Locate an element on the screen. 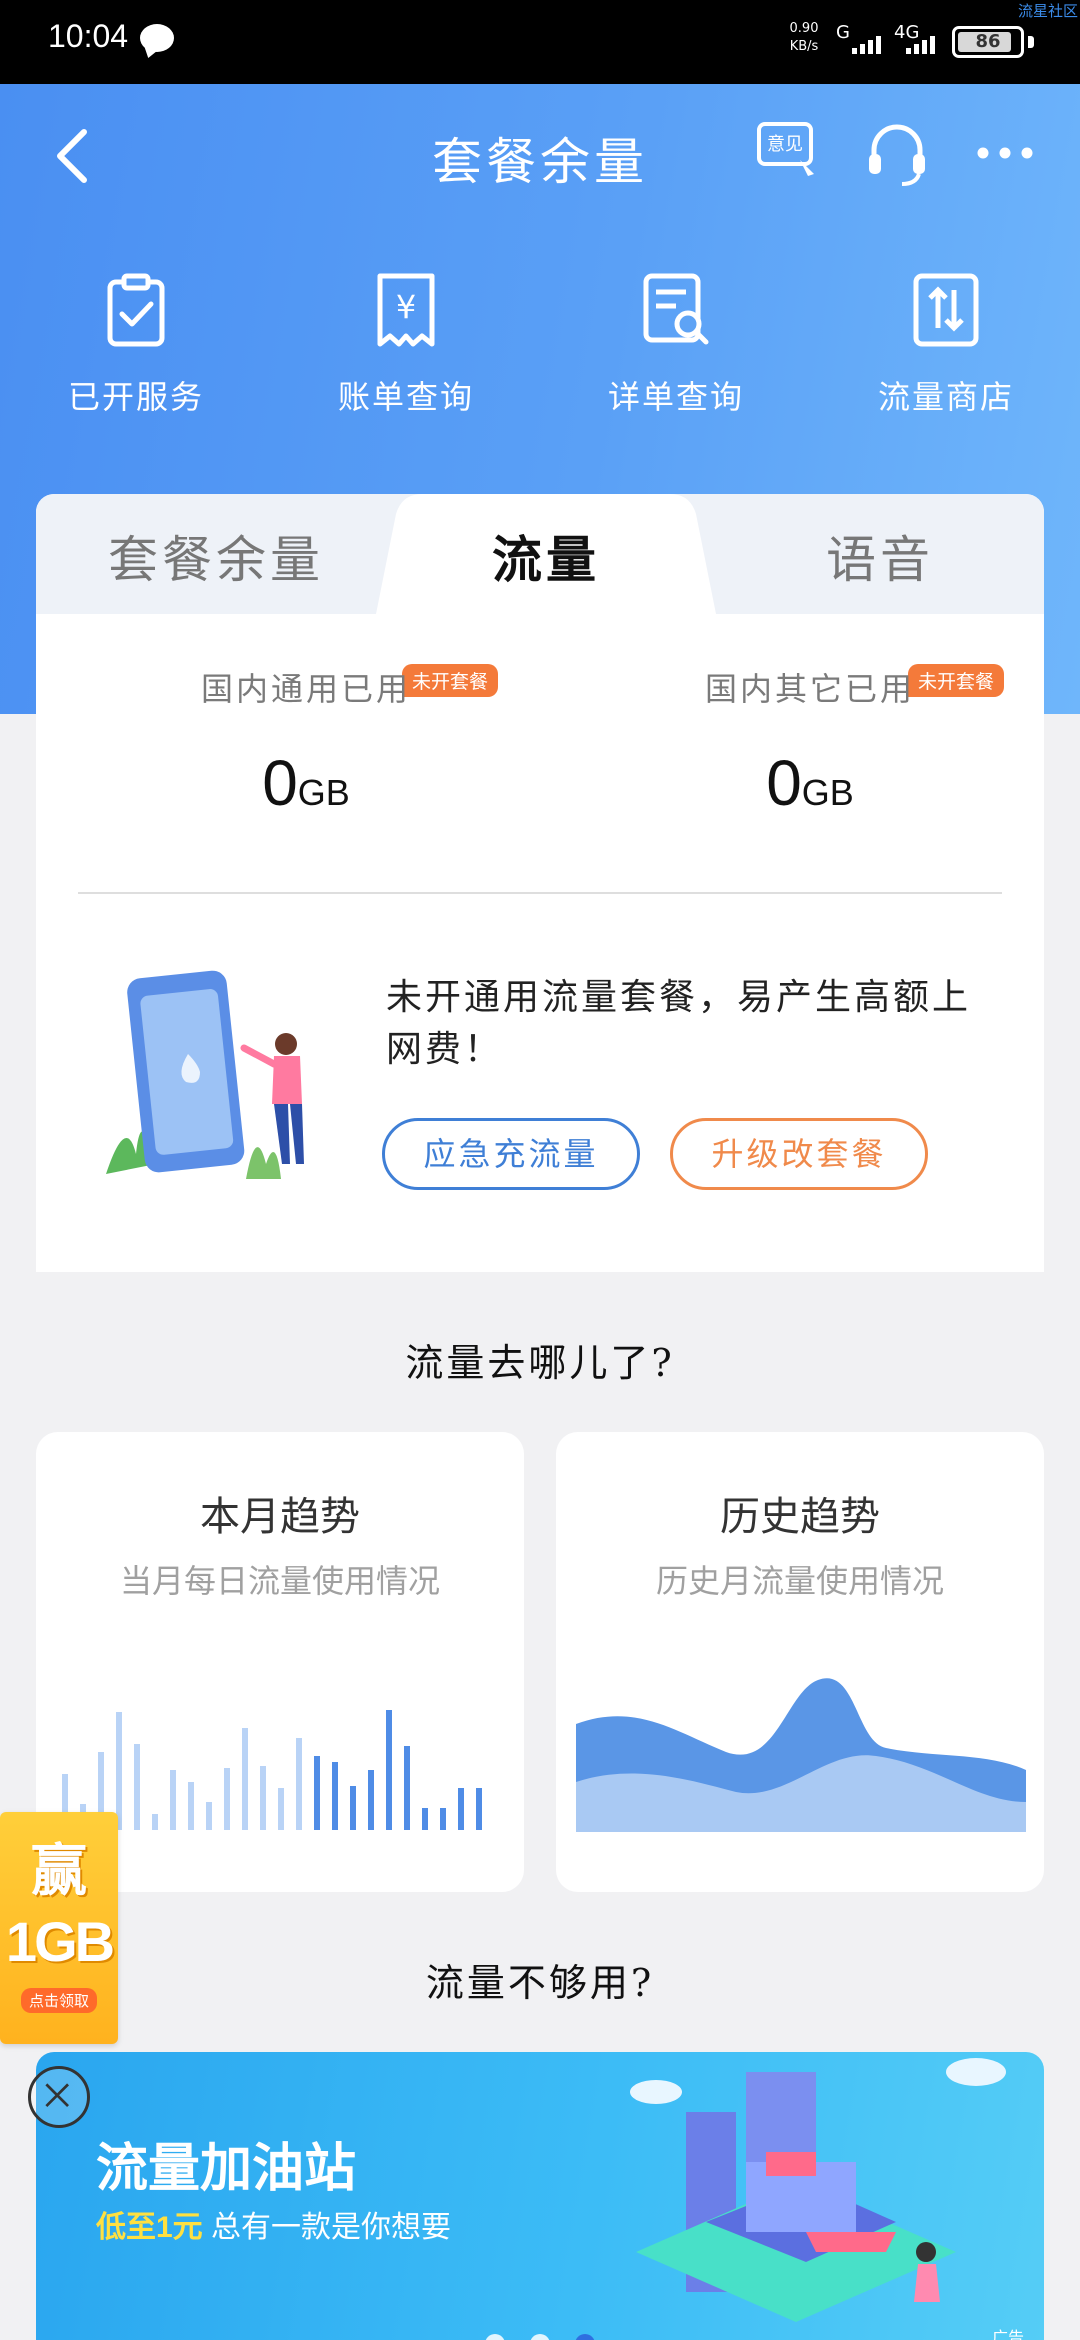 This screenshot has height=2340, width=1080. carousel-indicator is located at coordinates (540, 2337).